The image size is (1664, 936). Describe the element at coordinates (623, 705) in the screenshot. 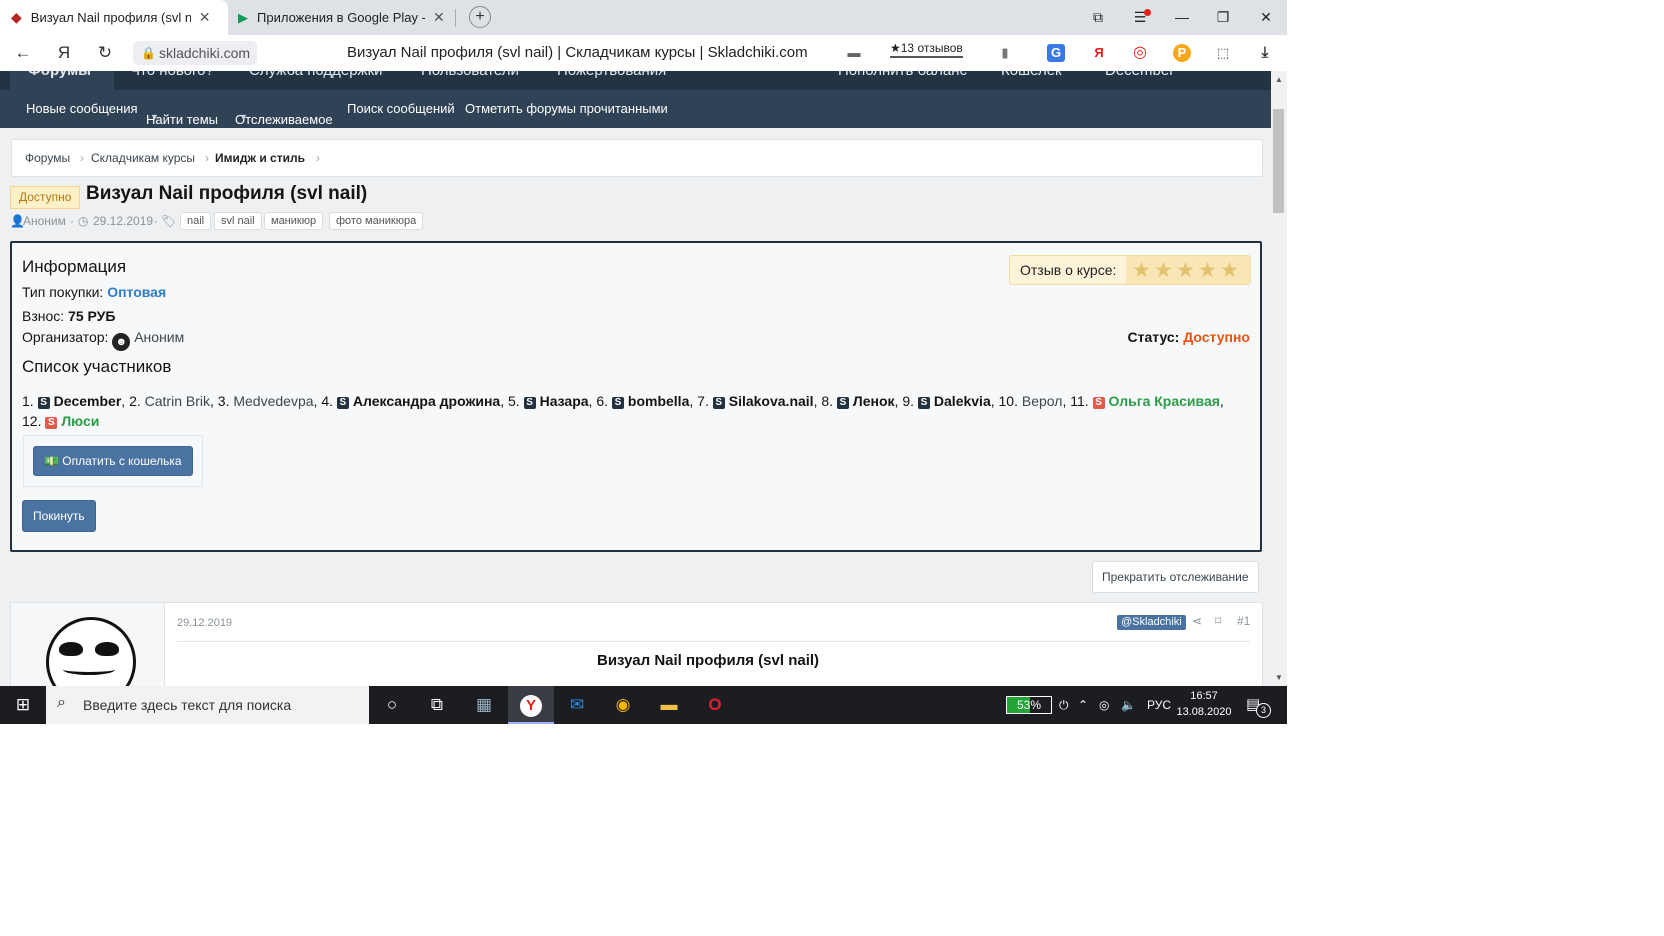

I see `chrome-icon: ◉` at that location.